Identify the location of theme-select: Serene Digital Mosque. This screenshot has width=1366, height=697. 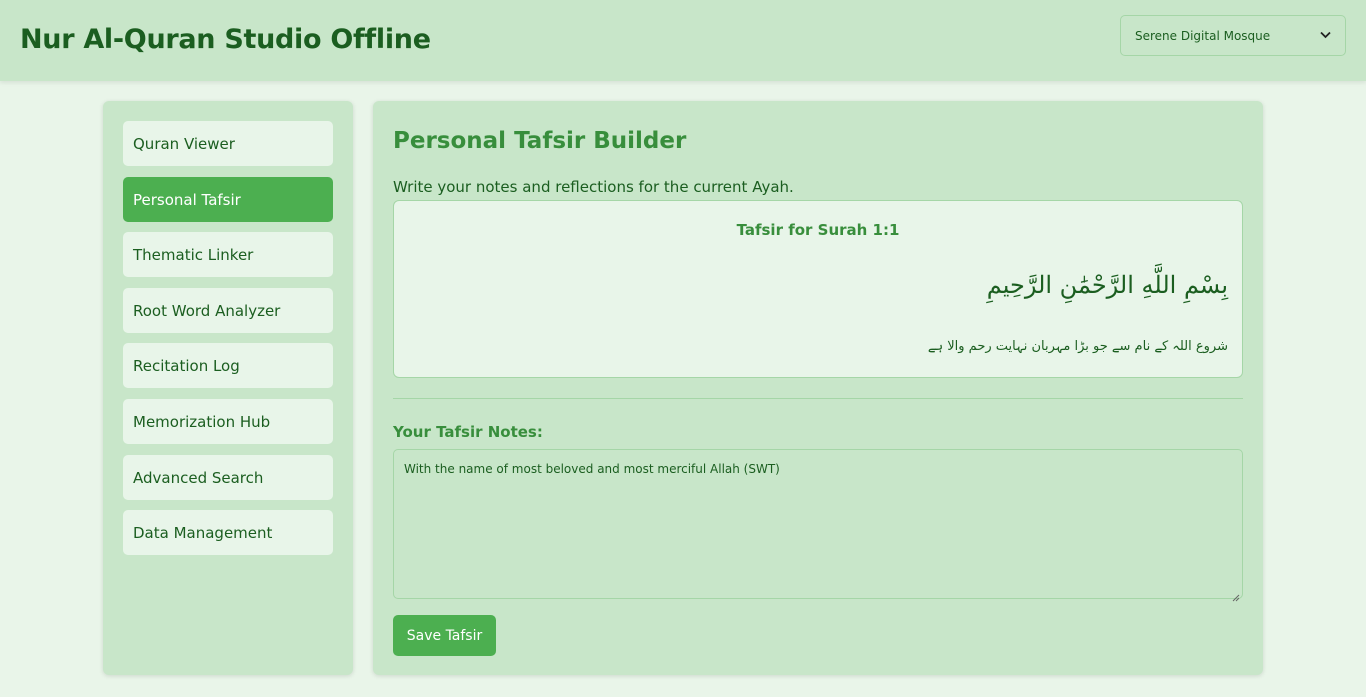
(1233, 35).